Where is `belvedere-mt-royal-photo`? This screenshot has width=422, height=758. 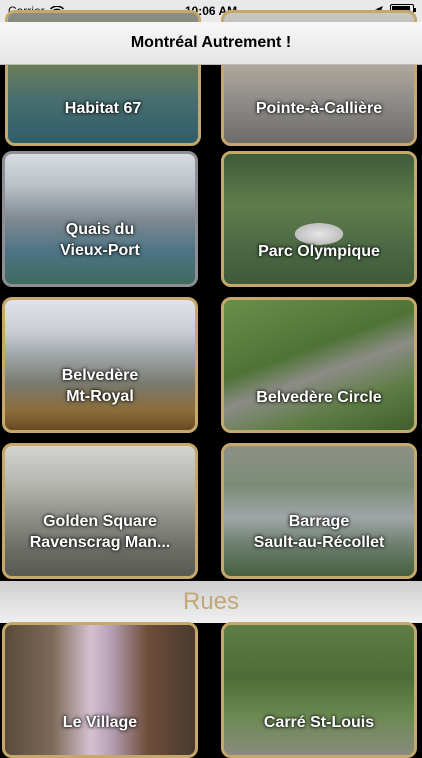
belvedere-mt-royal-photo is located at coordinates (100, 365).